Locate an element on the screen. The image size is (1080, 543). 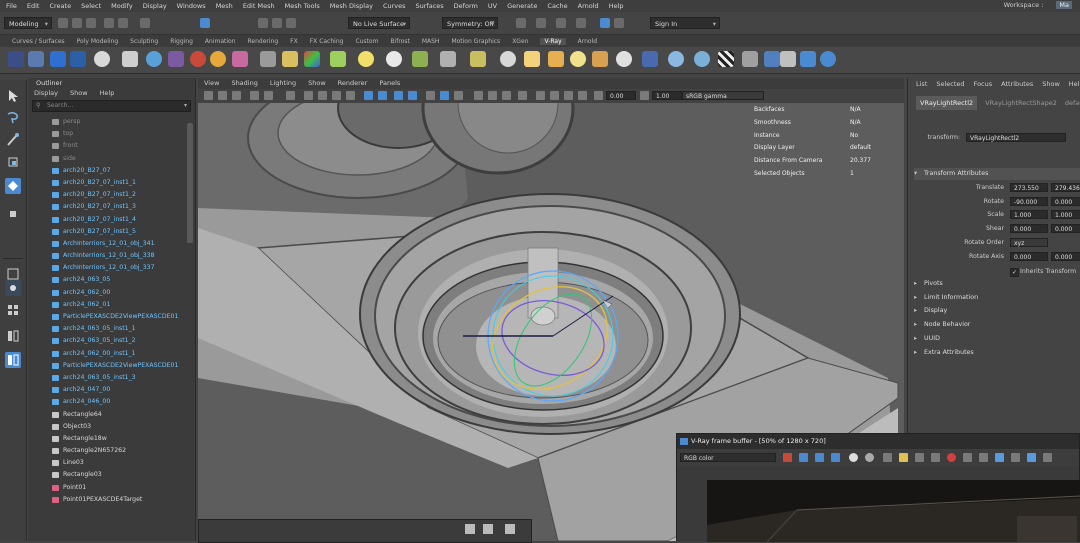
vray-bulb-icon is located at coordinates (578, 59).